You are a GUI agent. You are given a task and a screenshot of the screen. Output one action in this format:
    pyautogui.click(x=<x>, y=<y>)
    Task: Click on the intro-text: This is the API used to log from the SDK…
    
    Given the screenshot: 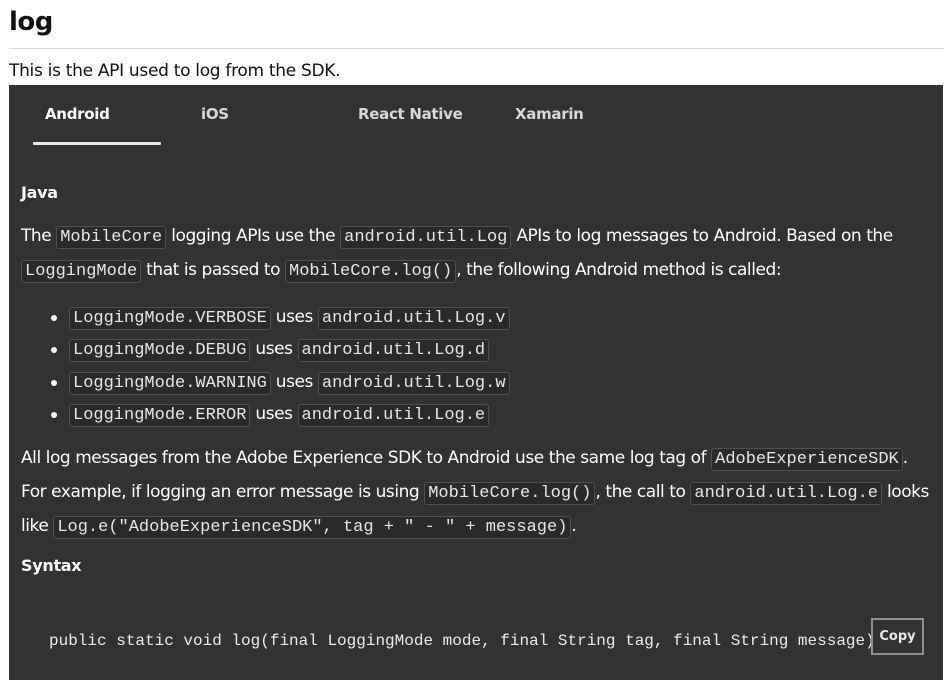 What is the action you would take?
    pyautogui.click(x=175, y=71)
    